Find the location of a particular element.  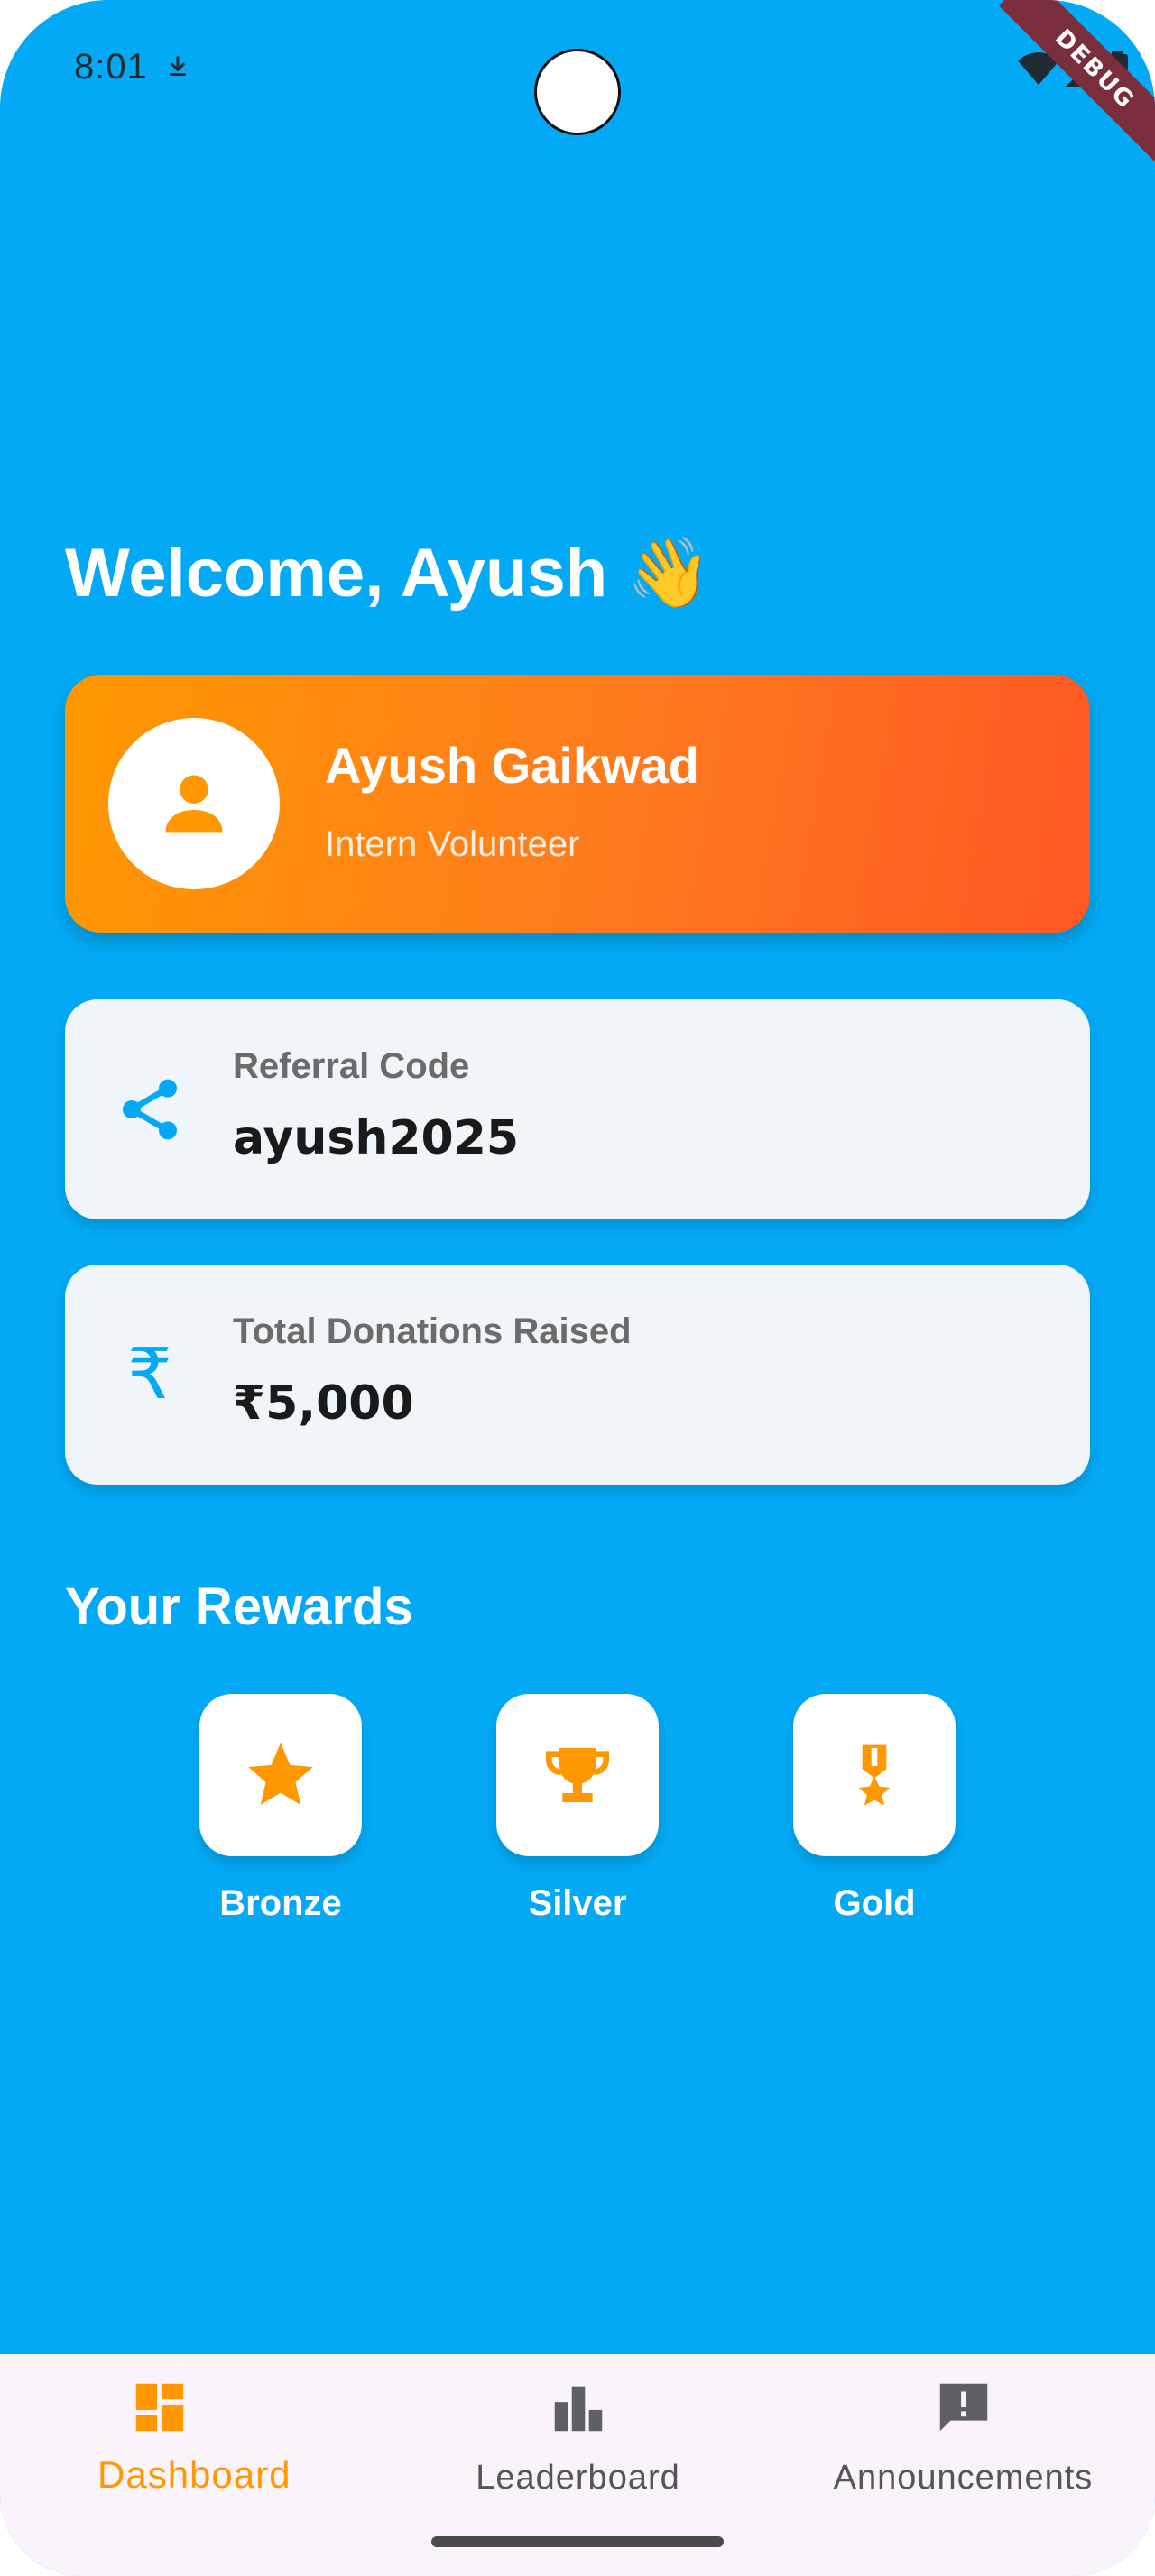

profile-role: Intern Volunteer is located at coordinates (452, 844).